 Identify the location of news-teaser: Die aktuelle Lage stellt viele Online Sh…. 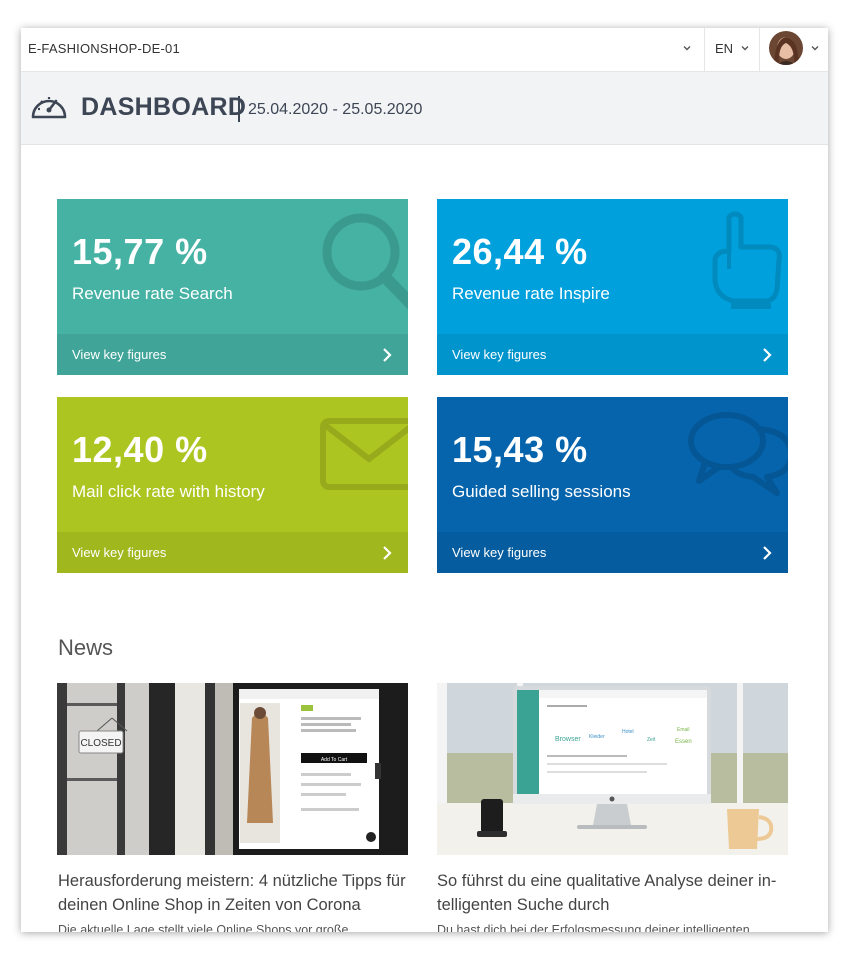
(203, 927).